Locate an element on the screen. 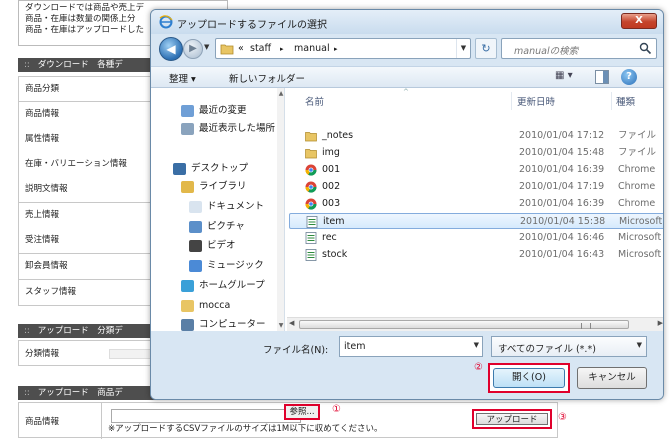 The image size is (670, 448). history-dropdown-icon: ▼ is located at coordinates (209, 48).